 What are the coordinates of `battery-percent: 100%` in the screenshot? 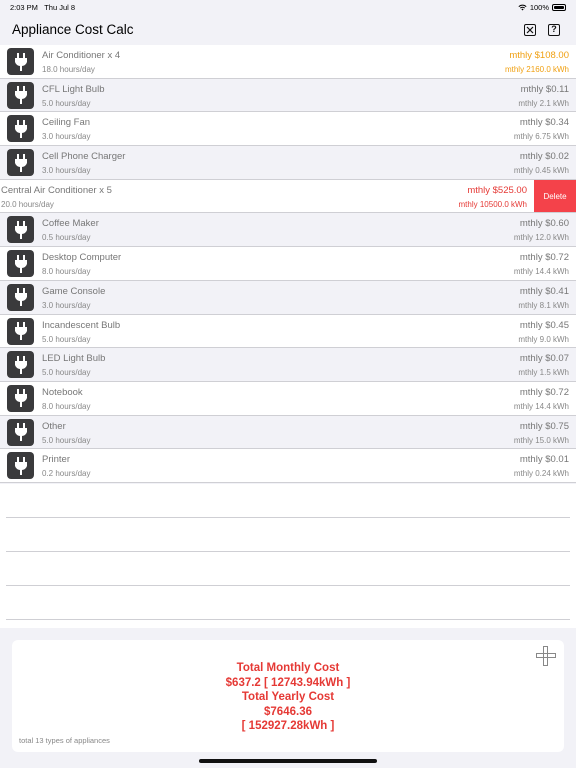 It's located at (539, 7).